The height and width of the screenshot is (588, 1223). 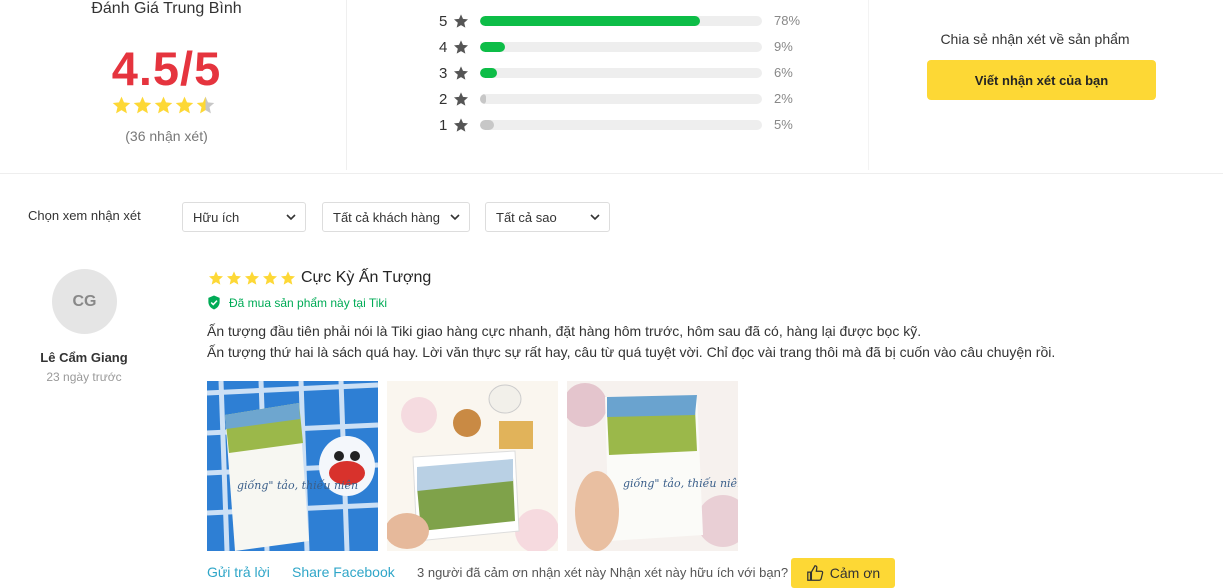 I want to click on rating-row: 3 6%, so click(x=629, y=73).